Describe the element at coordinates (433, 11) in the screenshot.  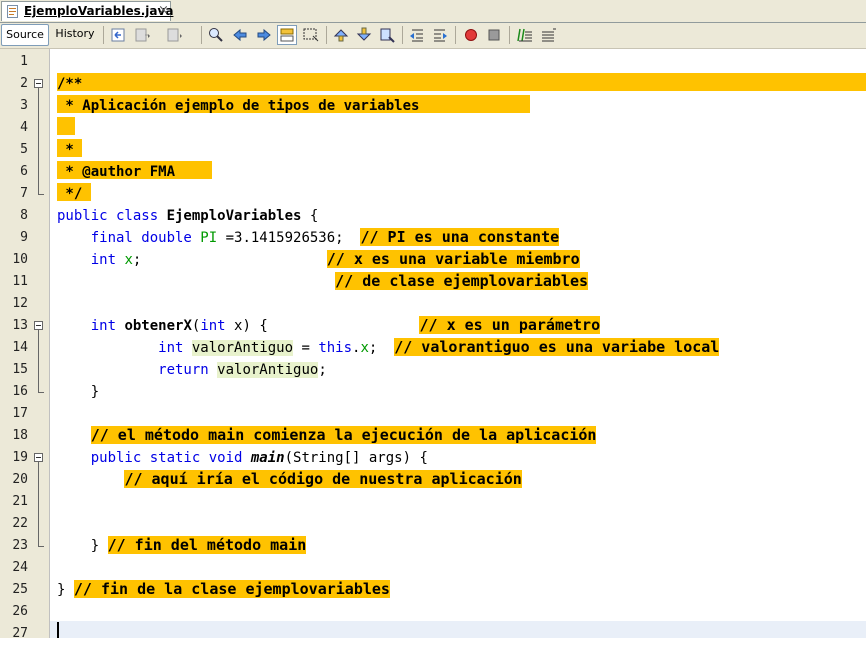
I see `editor-tab-bar: EjemploVariables.java ×` at that location.